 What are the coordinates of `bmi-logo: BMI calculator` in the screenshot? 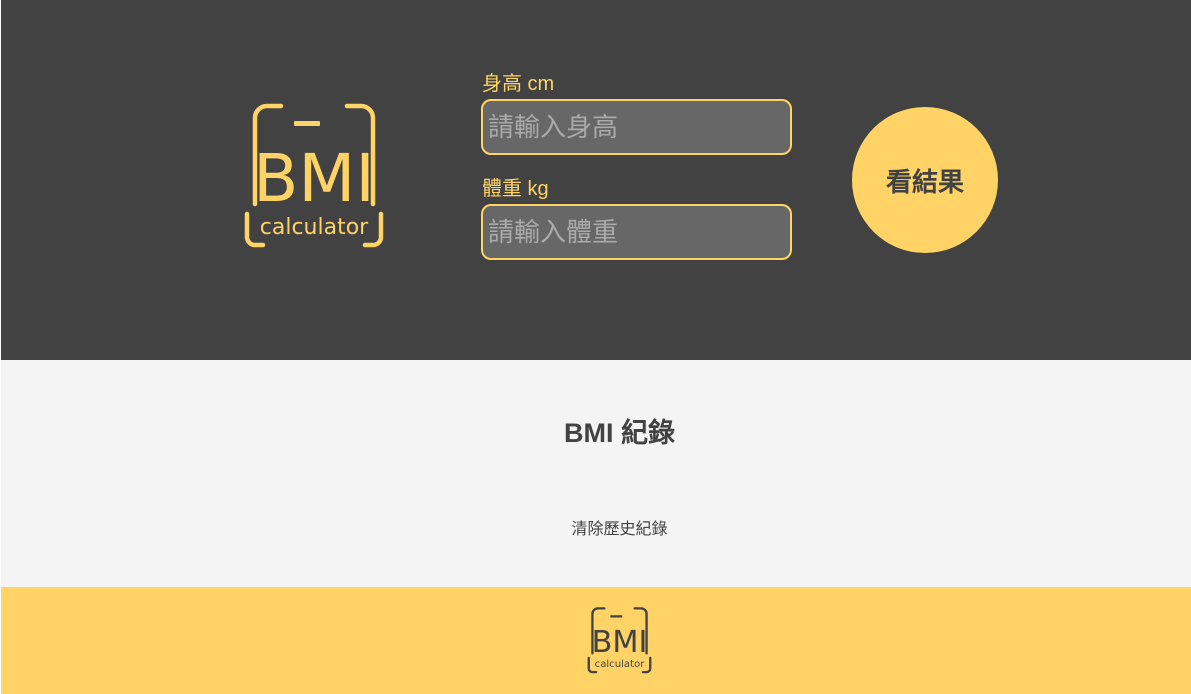 It's located at (314, 176).